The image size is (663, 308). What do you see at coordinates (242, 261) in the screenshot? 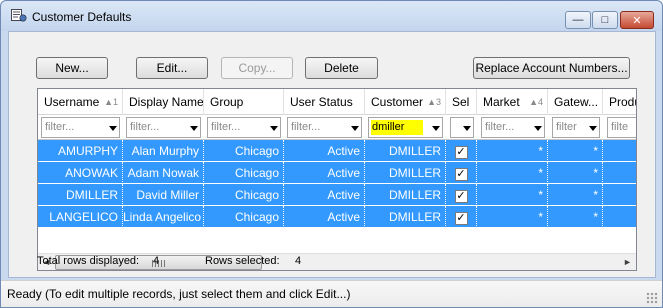
I see `rows-selected-label: Rows selected:` at bounding box center [242, 261].